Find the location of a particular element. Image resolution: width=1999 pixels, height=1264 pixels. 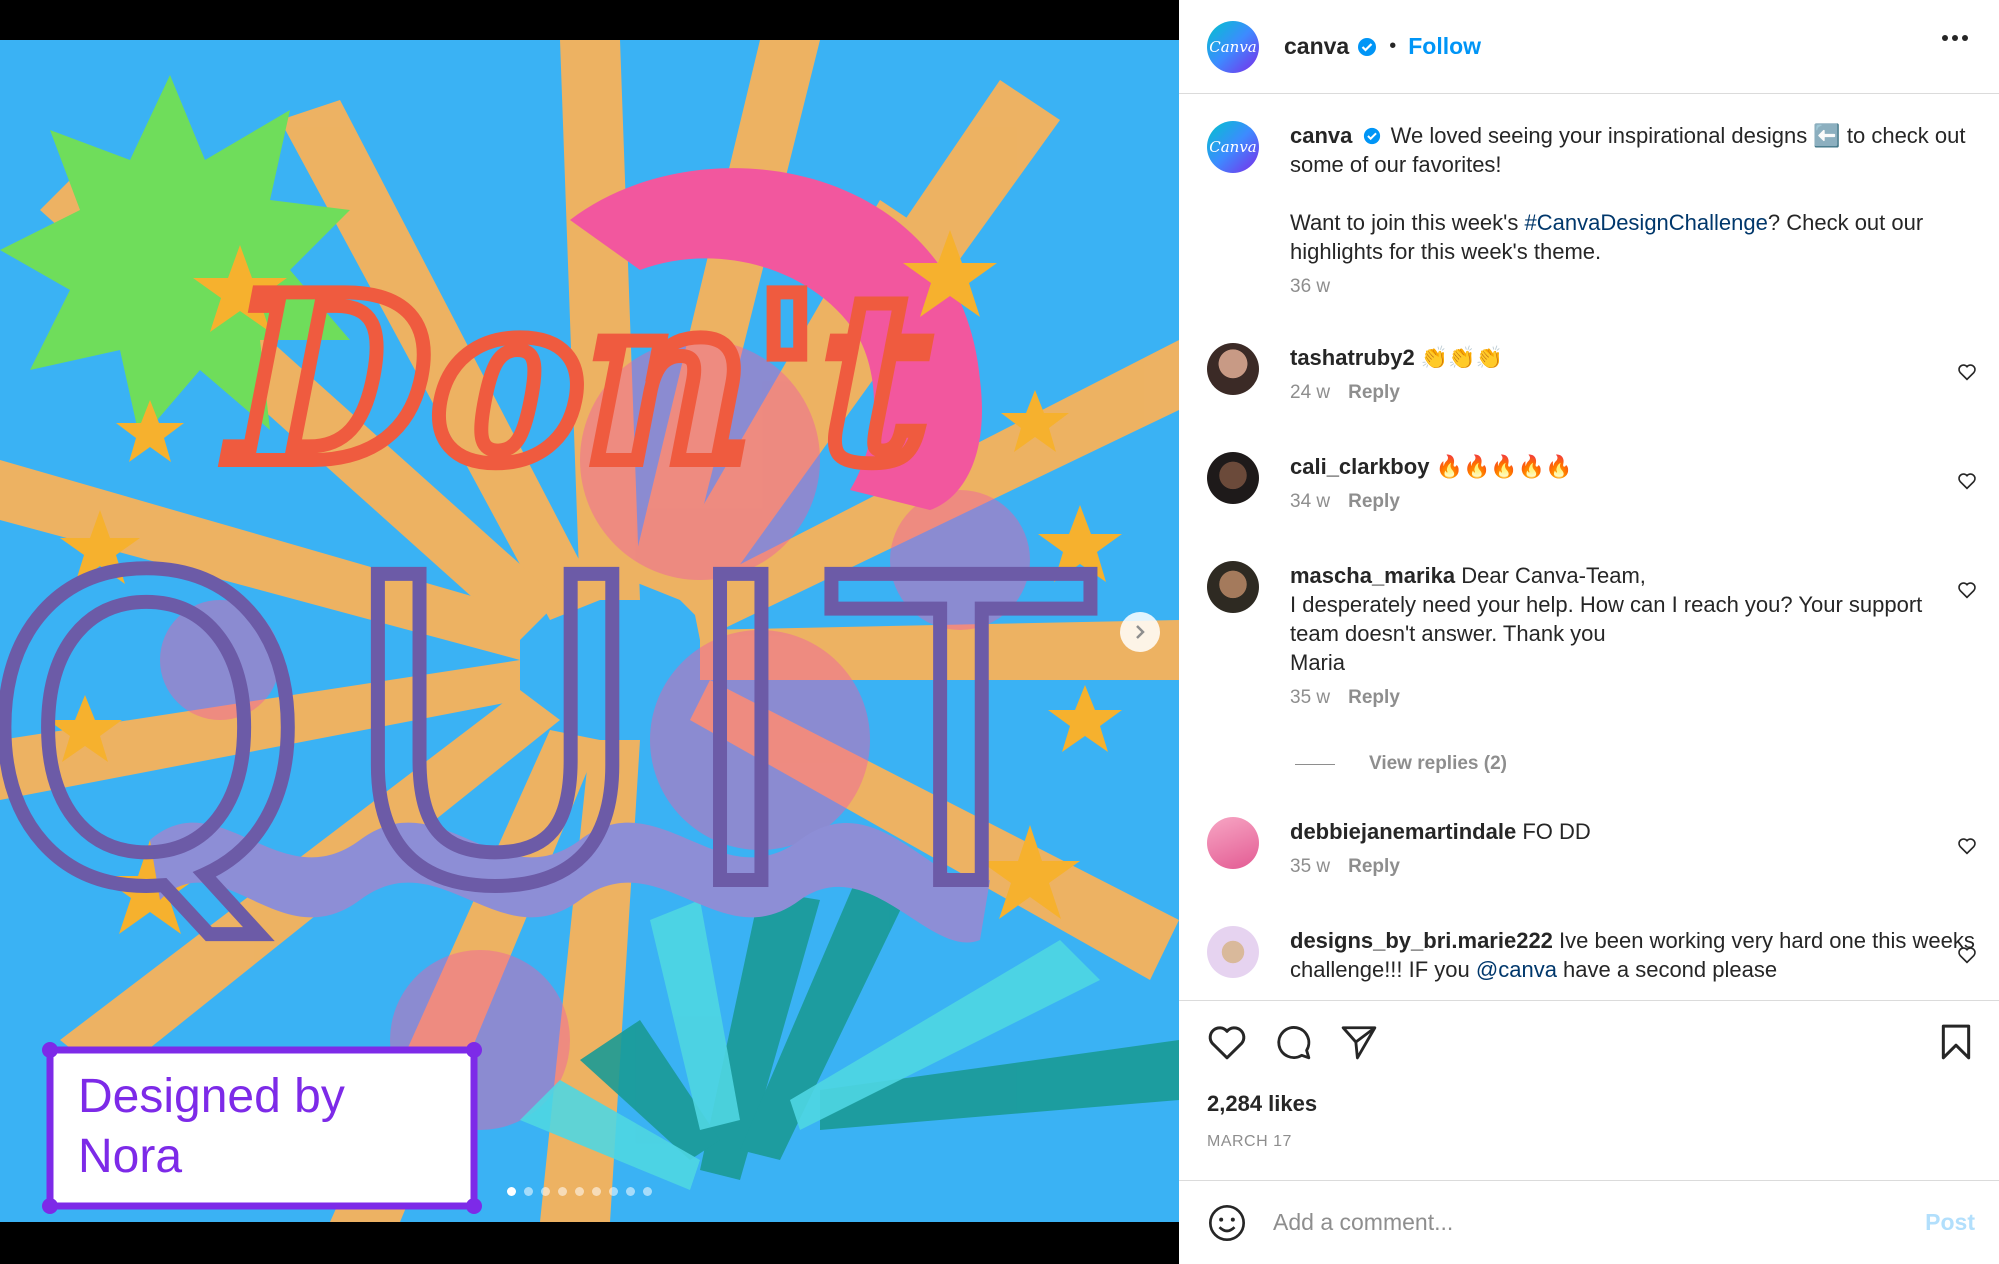

comment-username: cali_clarkboy is located at coordinates (1359, 466).